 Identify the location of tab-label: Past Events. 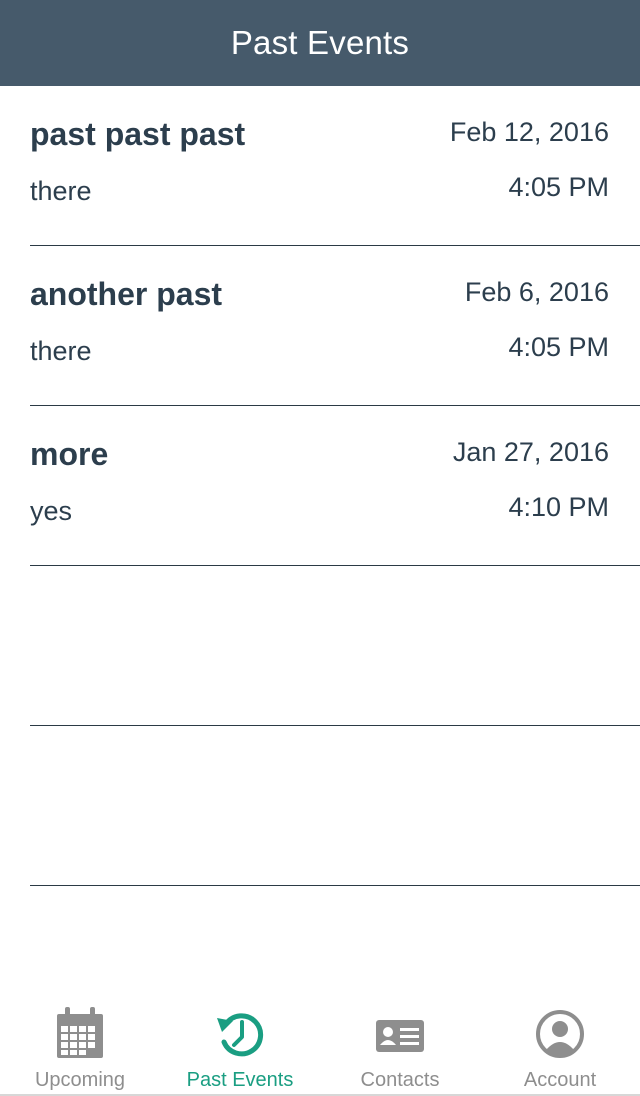
(240, 1080).